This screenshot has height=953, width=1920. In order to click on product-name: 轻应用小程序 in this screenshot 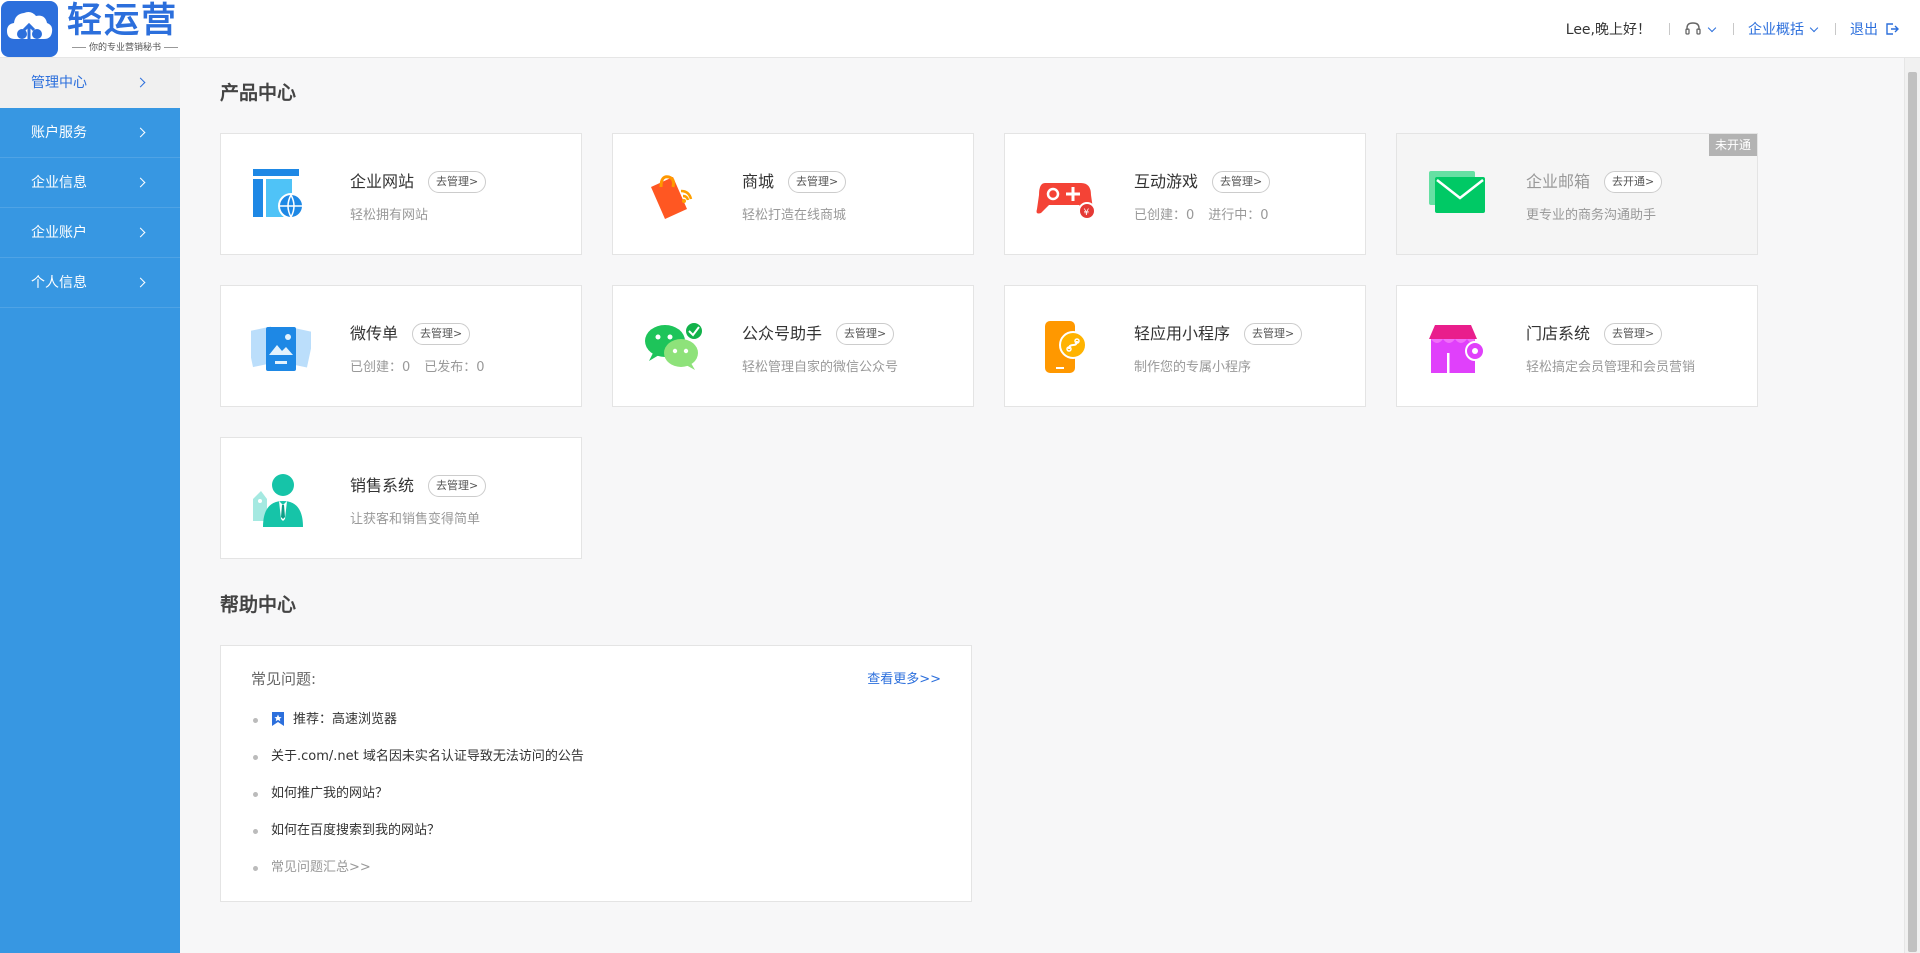, I will do `click(1182, 333)`.